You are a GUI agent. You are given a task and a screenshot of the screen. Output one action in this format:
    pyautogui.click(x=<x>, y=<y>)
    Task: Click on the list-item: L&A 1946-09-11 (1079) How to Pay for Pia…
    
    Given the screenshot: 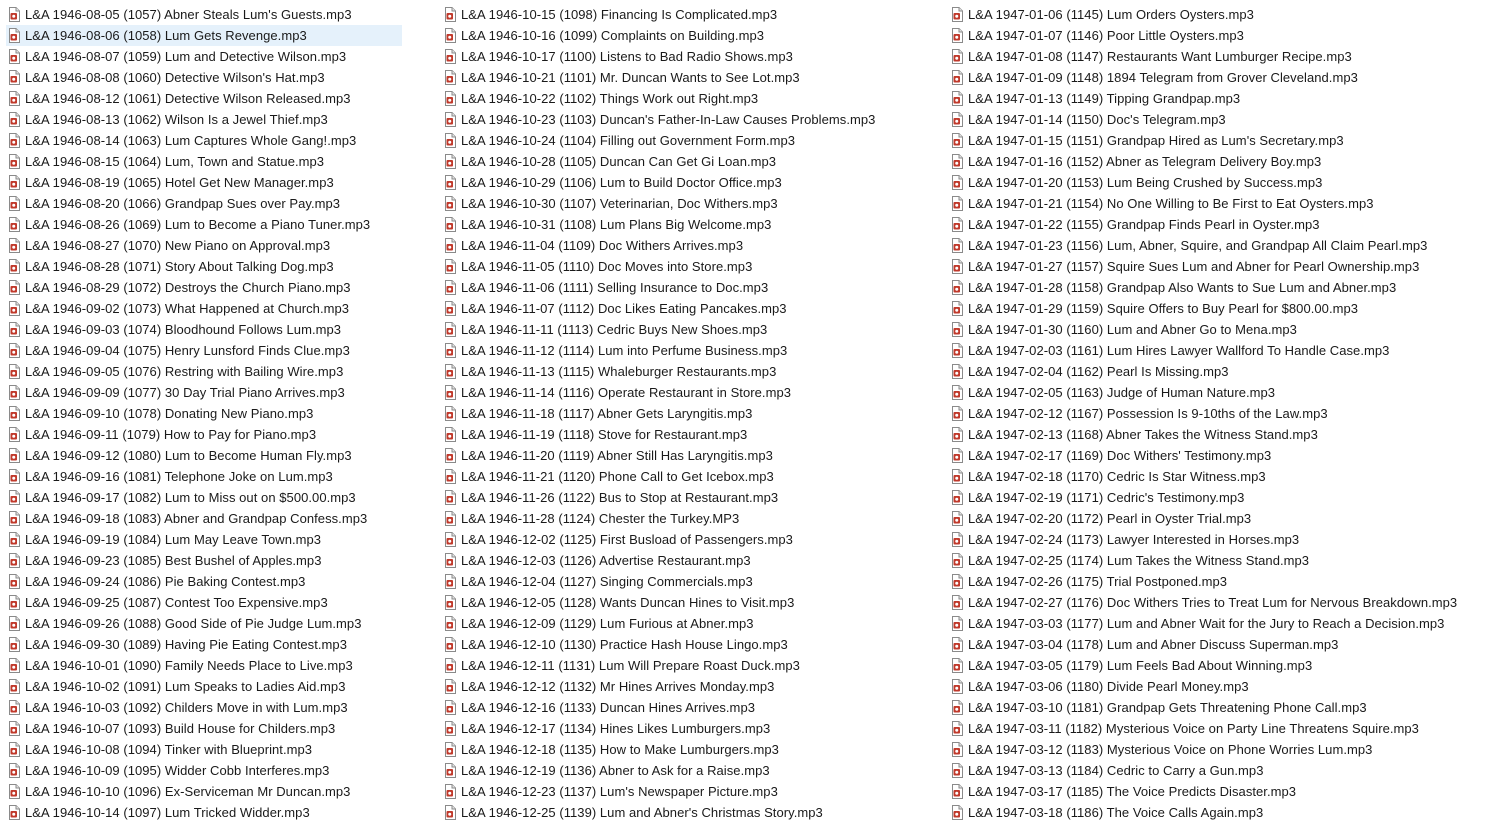 What is the action you would take?
    pyautogui.click(x=204, y=434)
    